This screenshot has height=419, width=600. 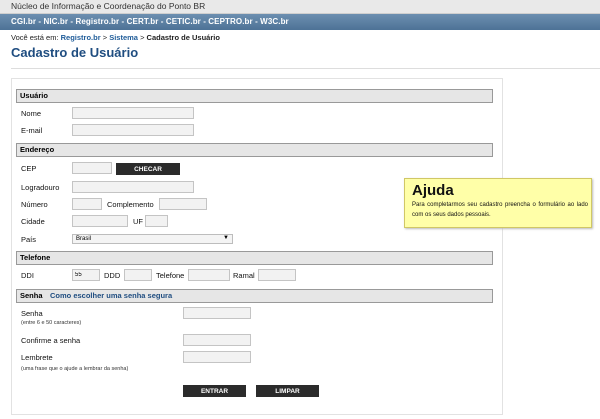 What do you see at coordinates (156, 221) in the screenshot?
I see `uf-input` at bounding box center [156, 221].